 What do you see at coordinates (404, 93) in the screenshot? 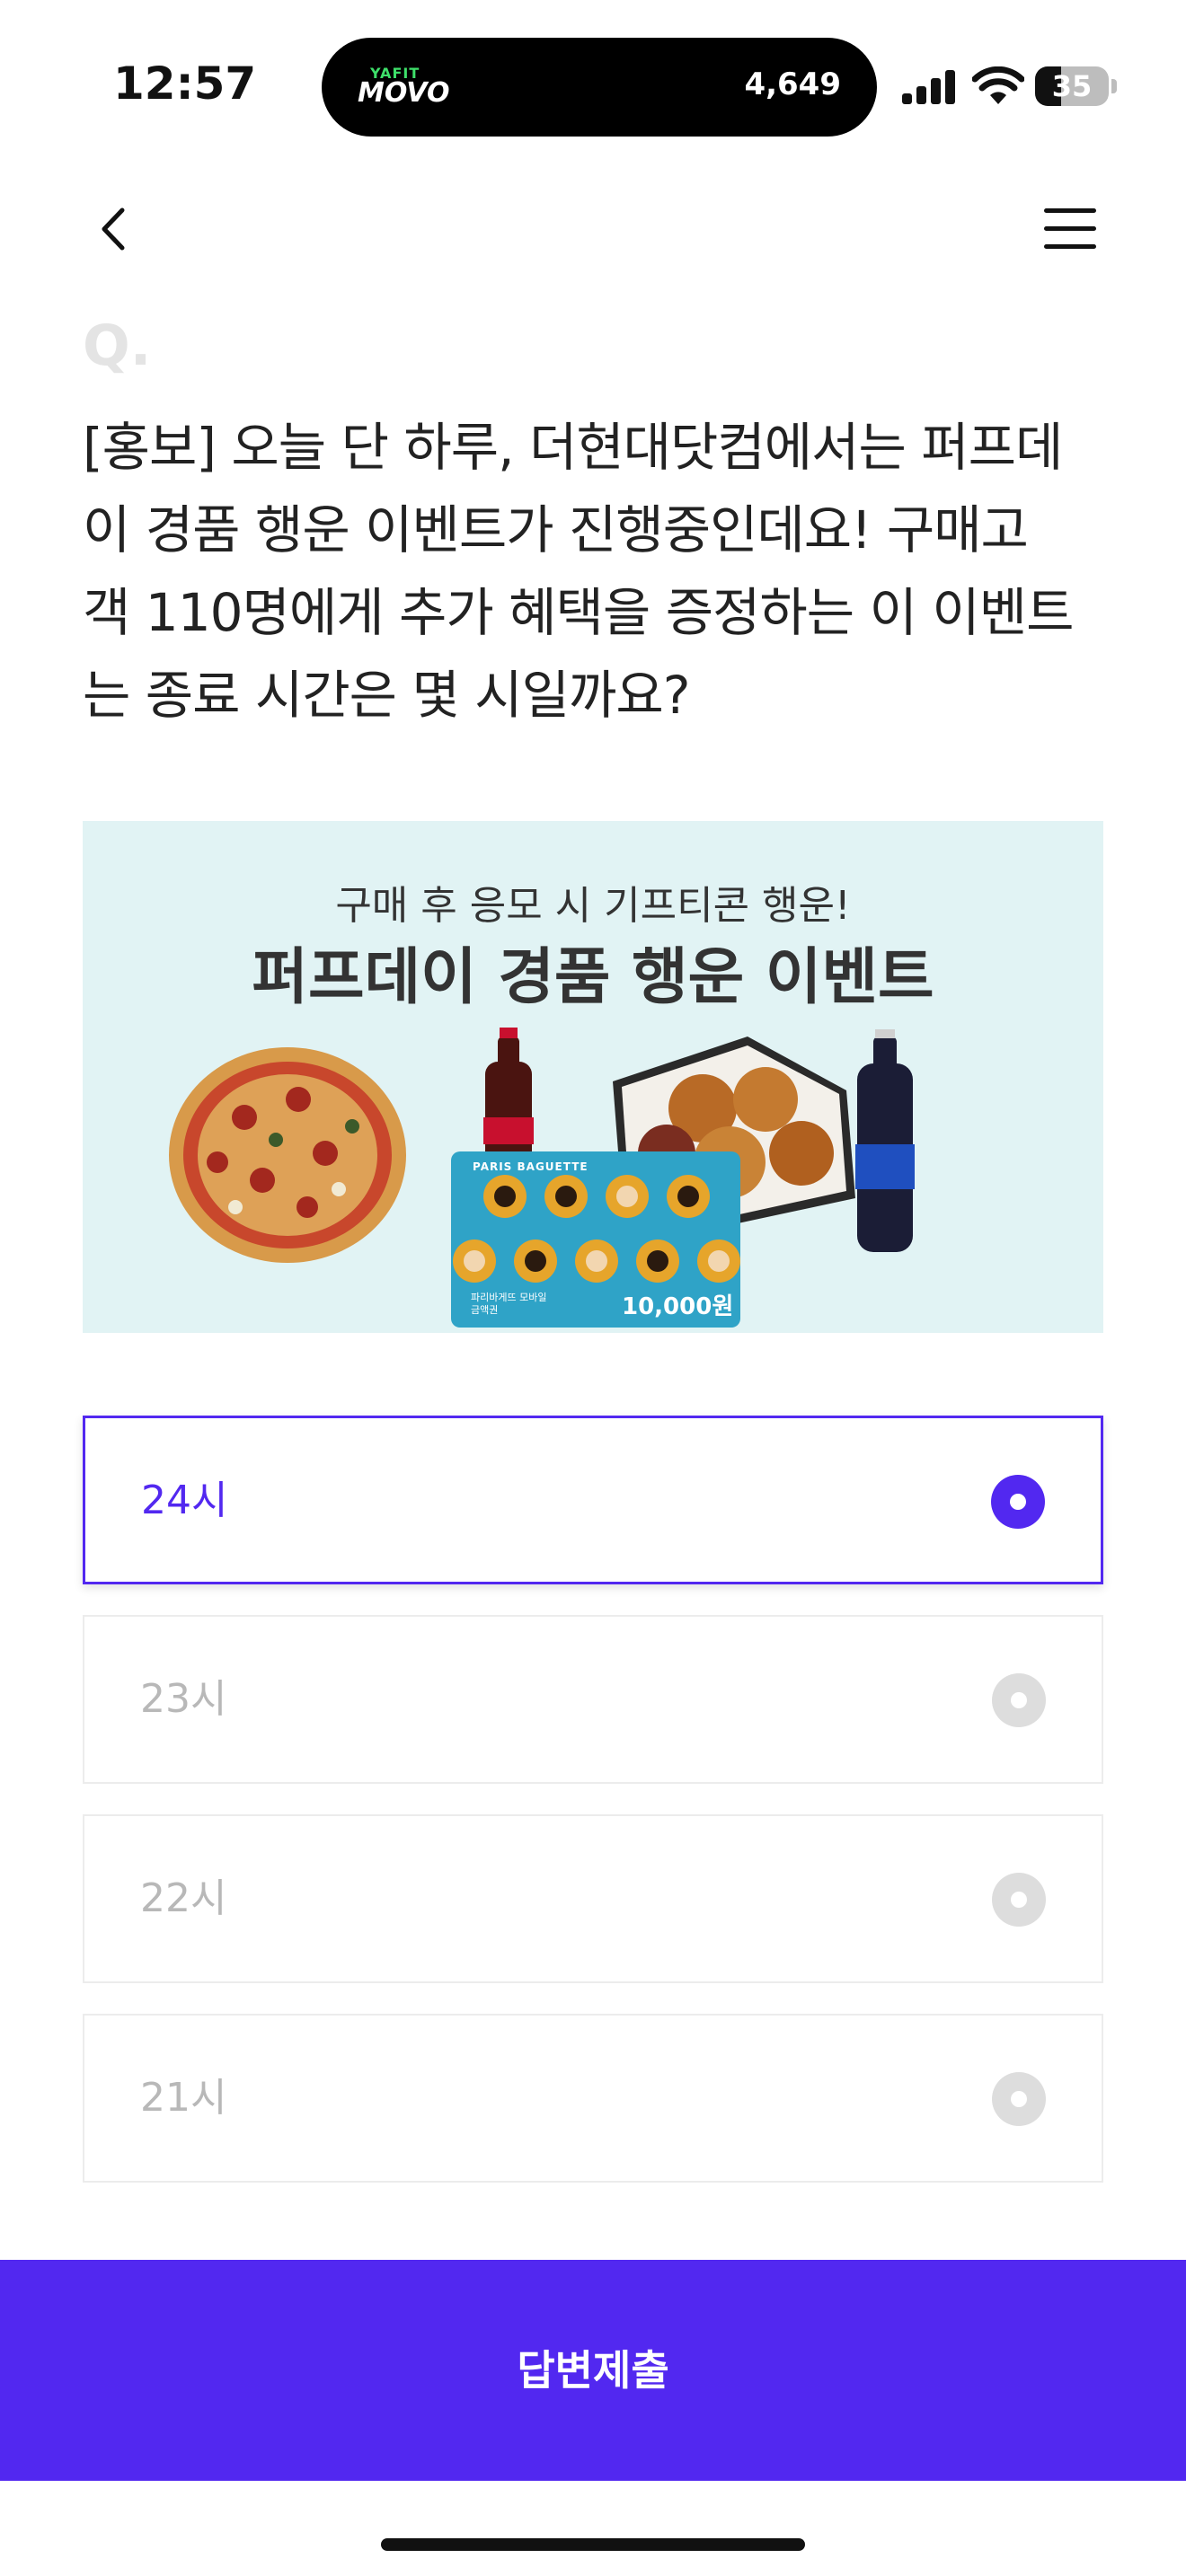
I see `app-name: MOVO` at bounding box center [404, 93].